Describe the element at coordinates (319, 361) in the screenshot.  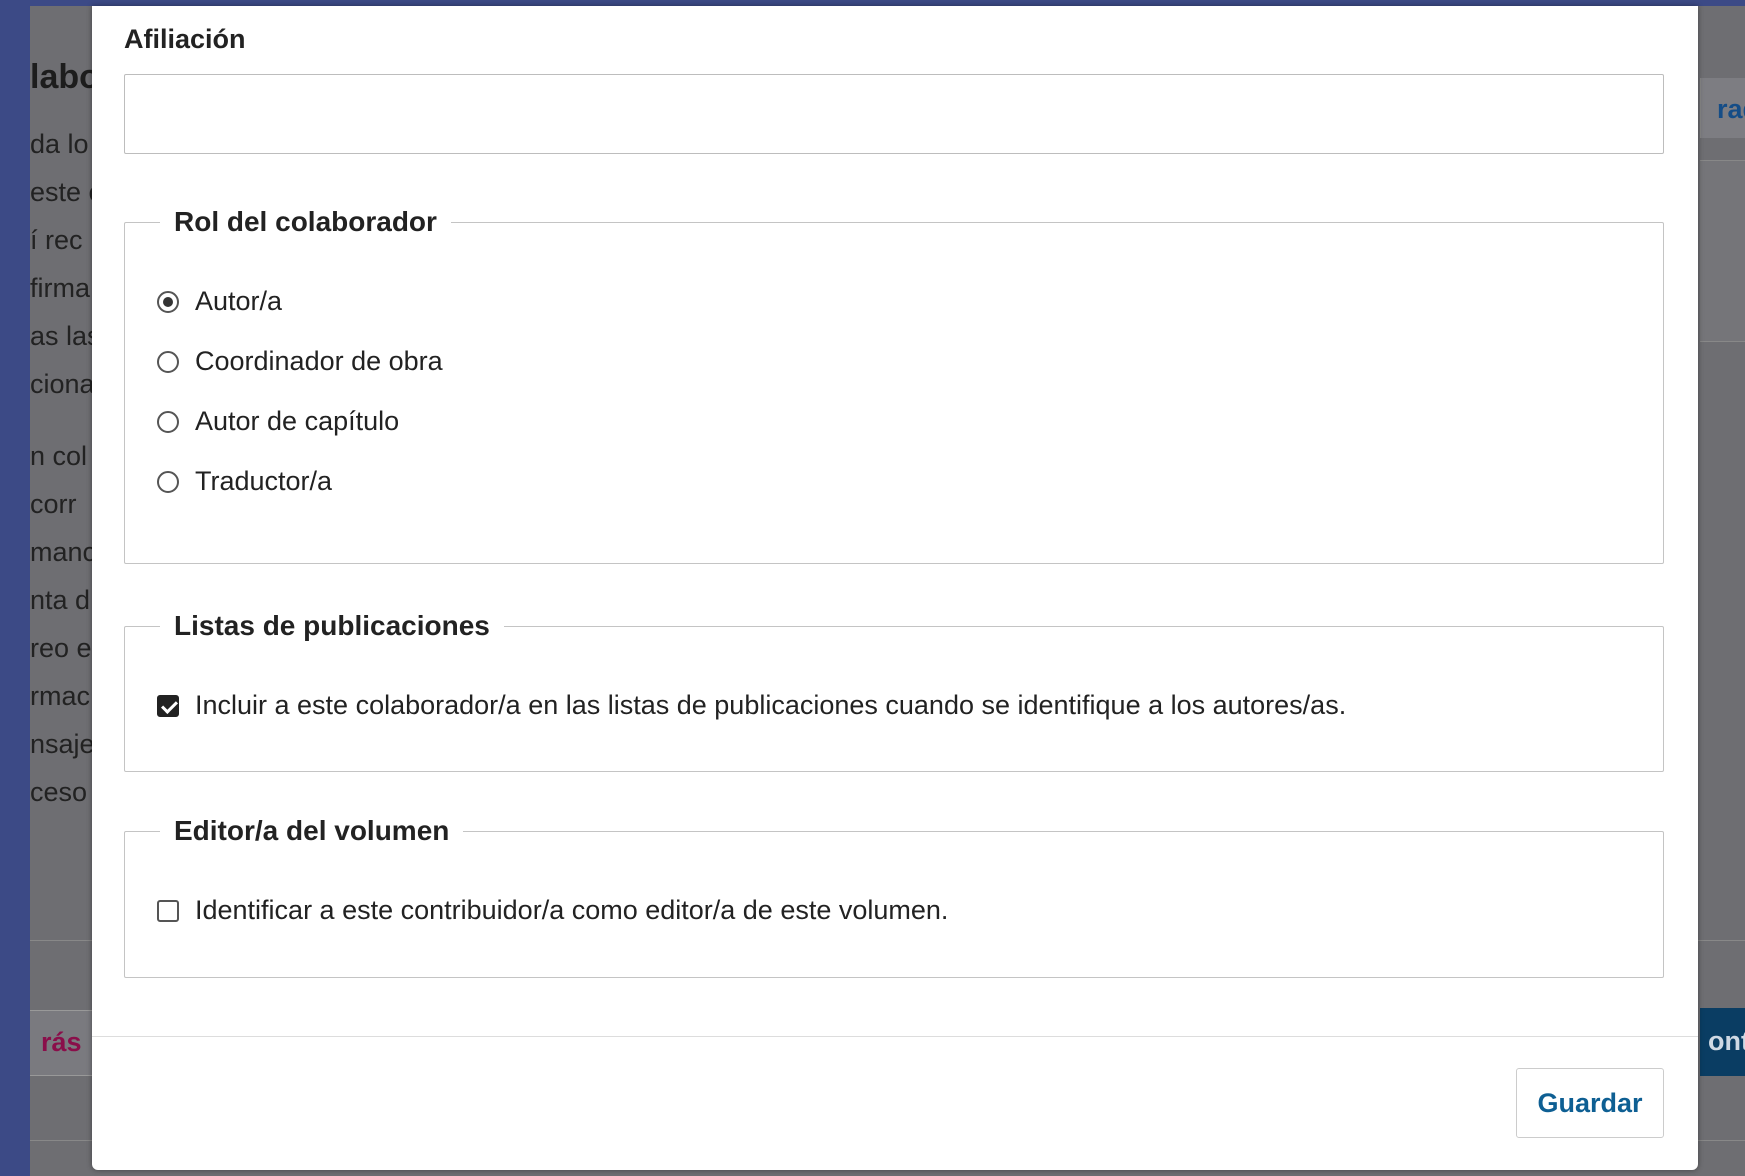
I see `role-option-label: Coordinador de obra` at that location.